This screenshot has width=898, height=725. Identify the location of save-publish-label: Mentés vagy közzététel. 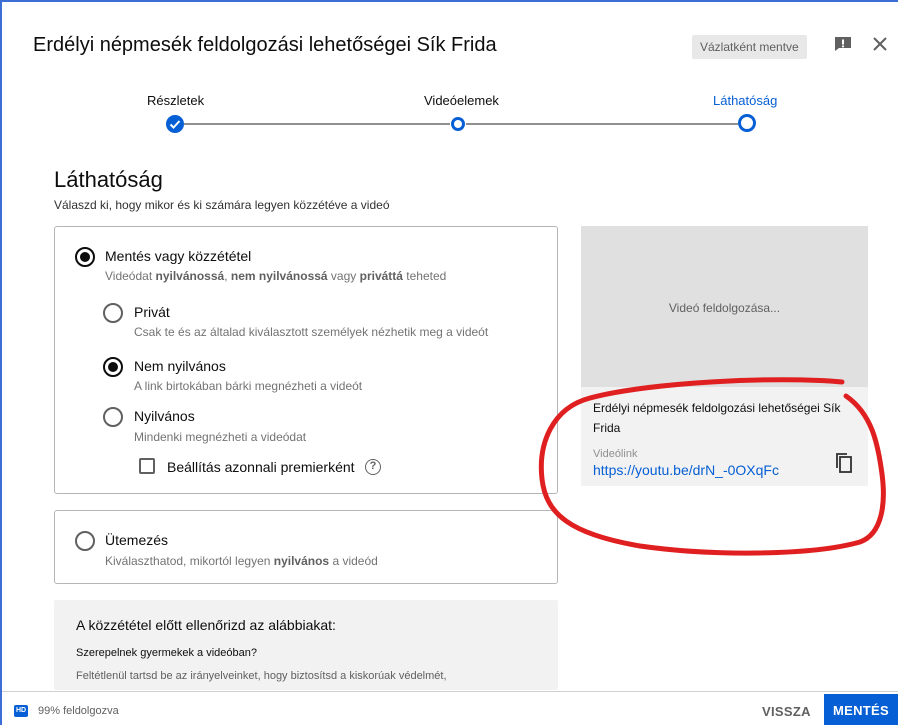
(178, 256).